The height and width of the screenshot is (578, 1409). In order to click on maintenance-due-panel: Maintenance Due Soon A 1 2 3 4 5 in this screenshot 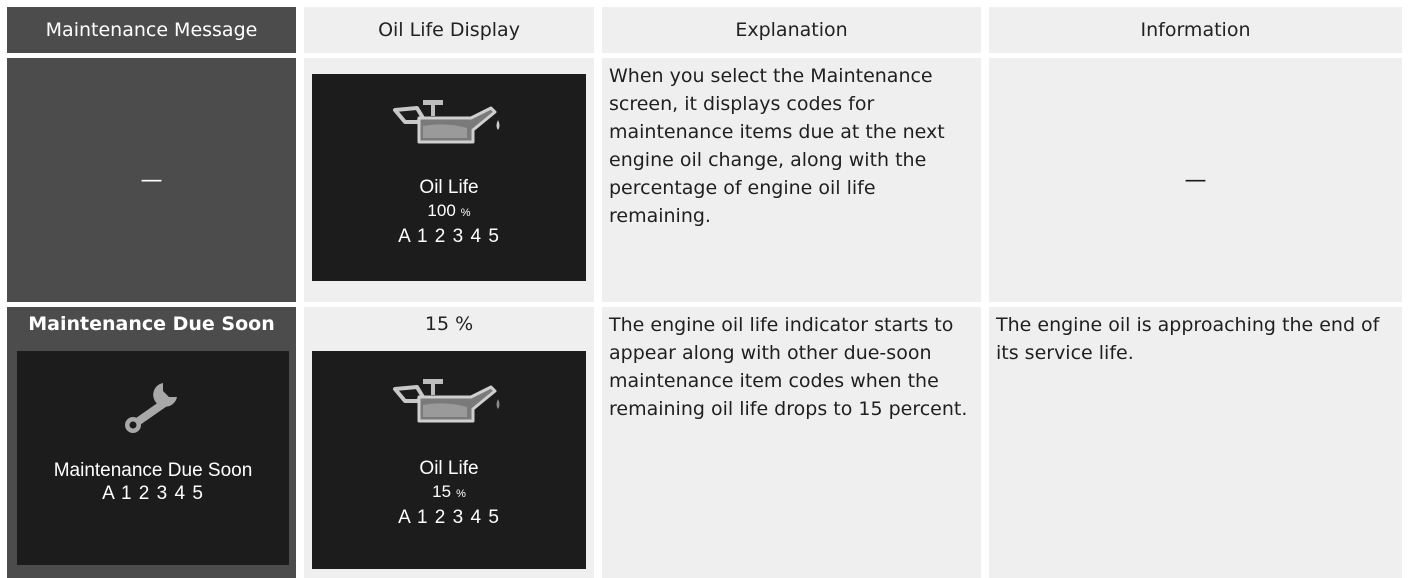, I will do `click(153, 458)`.